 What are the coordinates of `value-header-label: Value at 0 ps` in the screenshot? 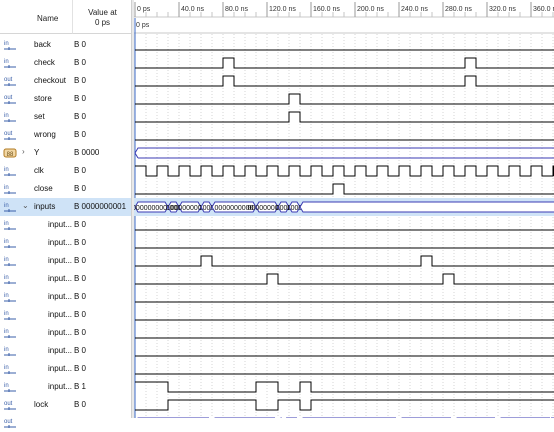 It's located at (102, 17).